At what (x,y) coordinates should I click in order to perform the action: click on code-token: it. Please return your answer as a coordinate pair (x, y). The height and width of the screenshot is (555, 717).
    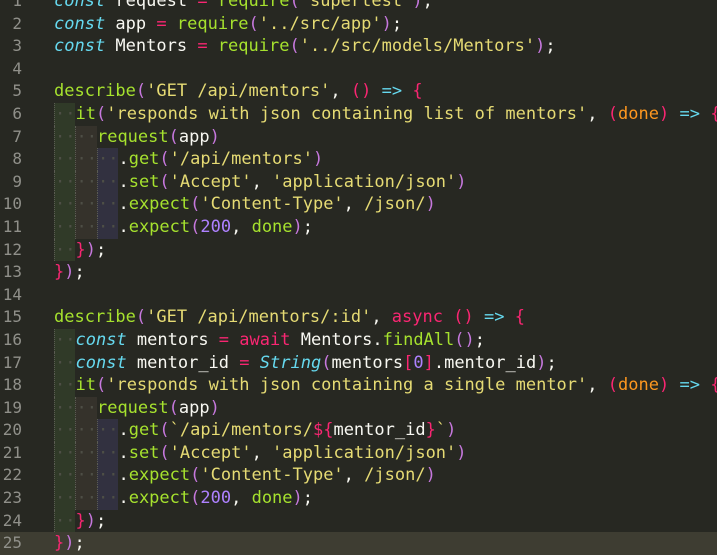
    Looking at the image, I should click on (85, 385).